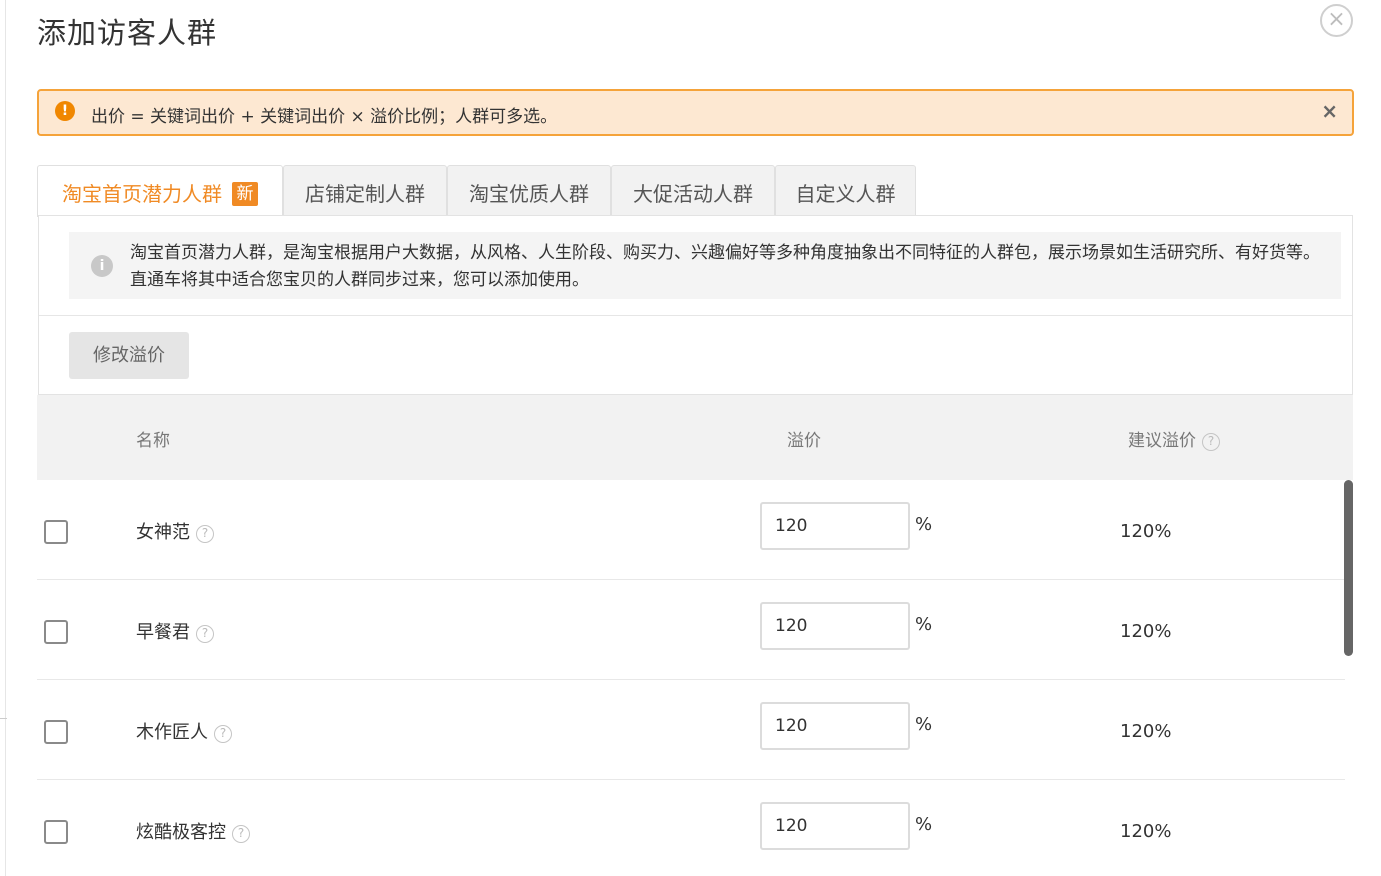 The width and height of the screenshot is (1381, 876). What do you see at coordinates (1329, 111) in the screenshot?
I see `alert-close-icon: ×` at bounding box center [1329, 111].